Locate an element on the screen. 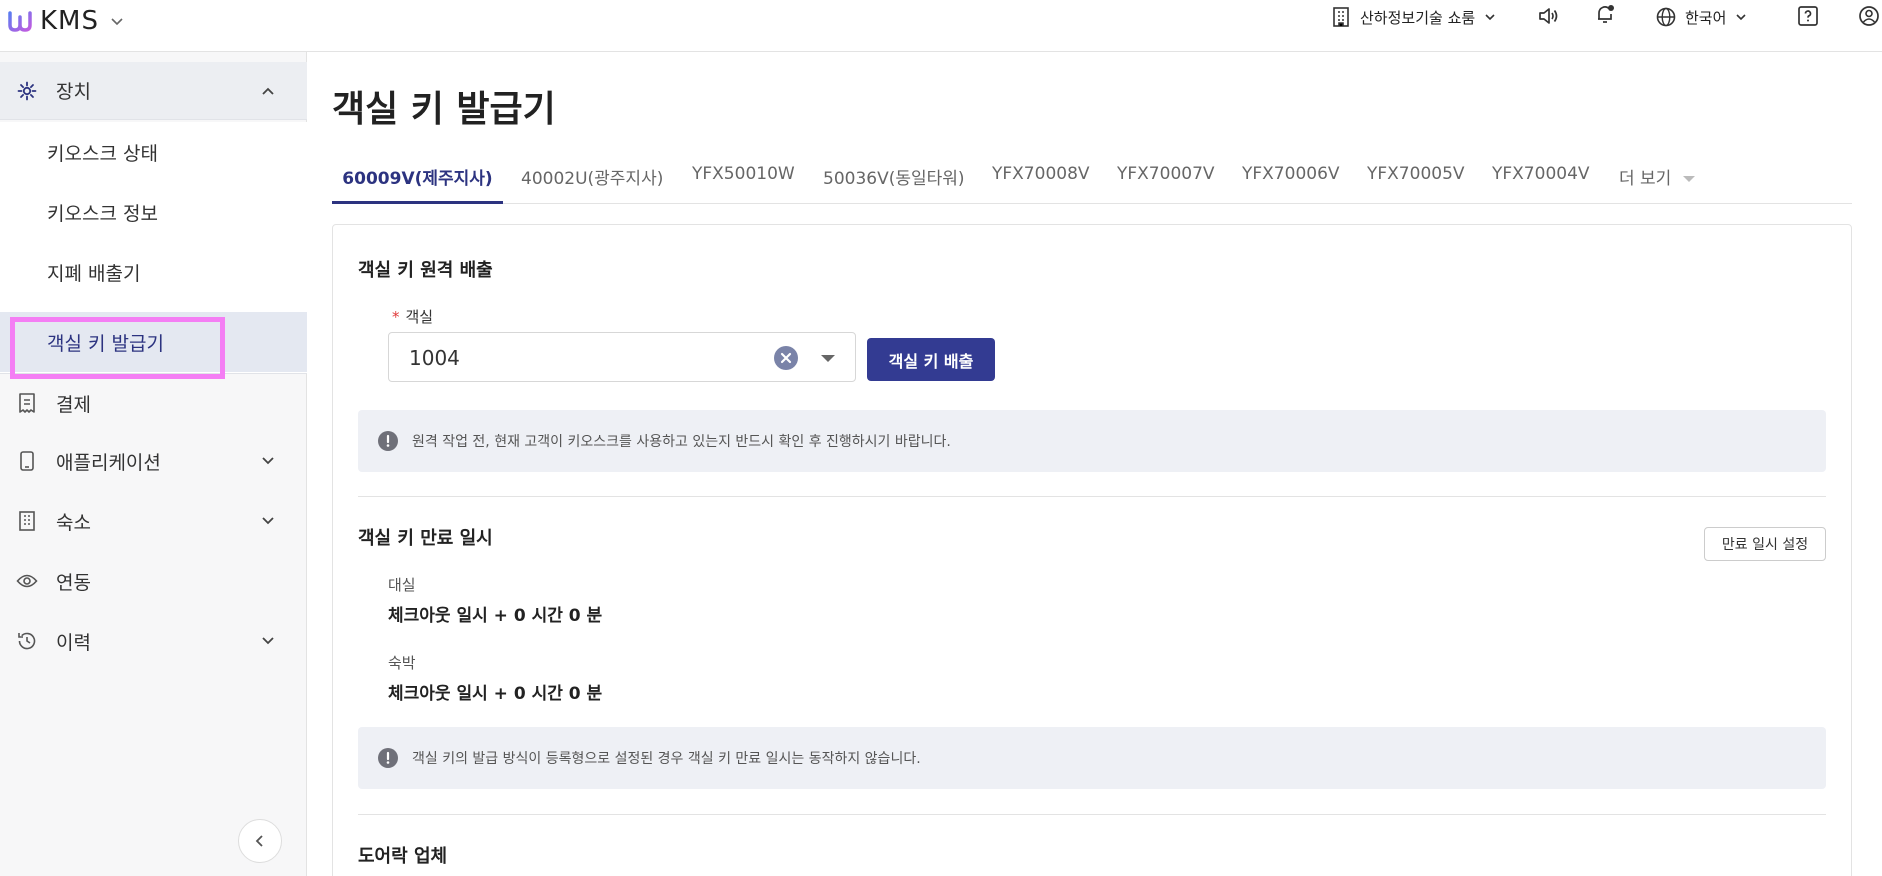  tab-yfx70006v: YFX70006V is located at coordinates (1291, 180).